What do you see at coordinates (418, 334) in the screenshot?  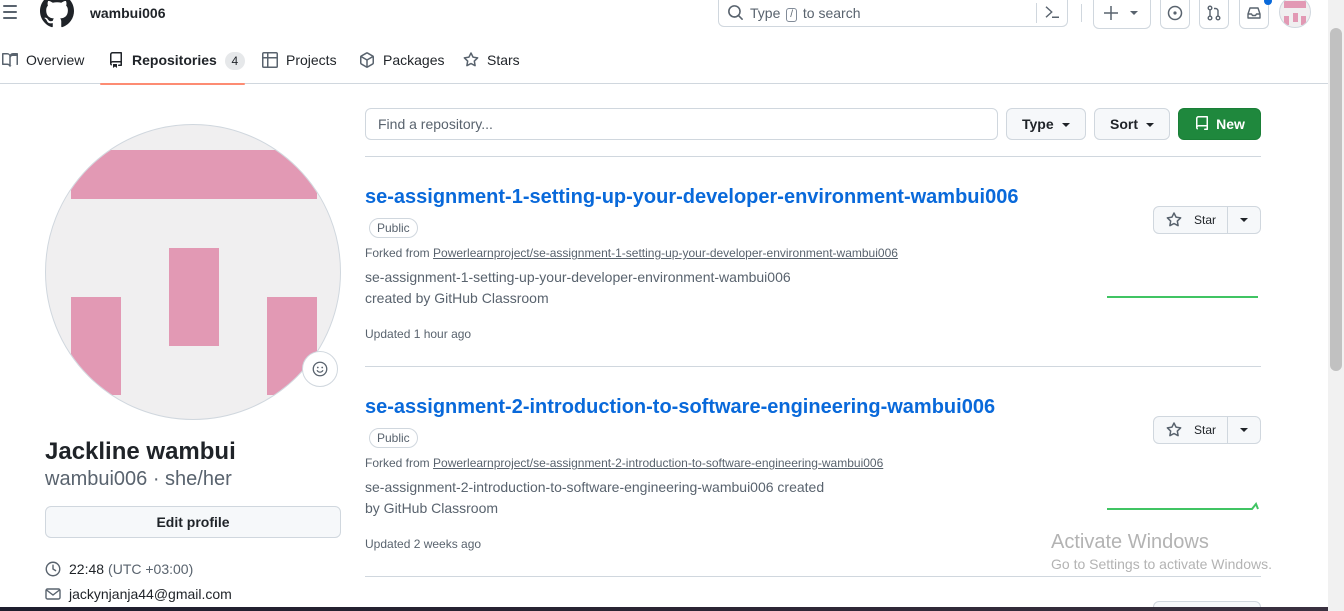 I see `repo-updated-time: Updated 1 hour ago` at bounding box center [418, 334].